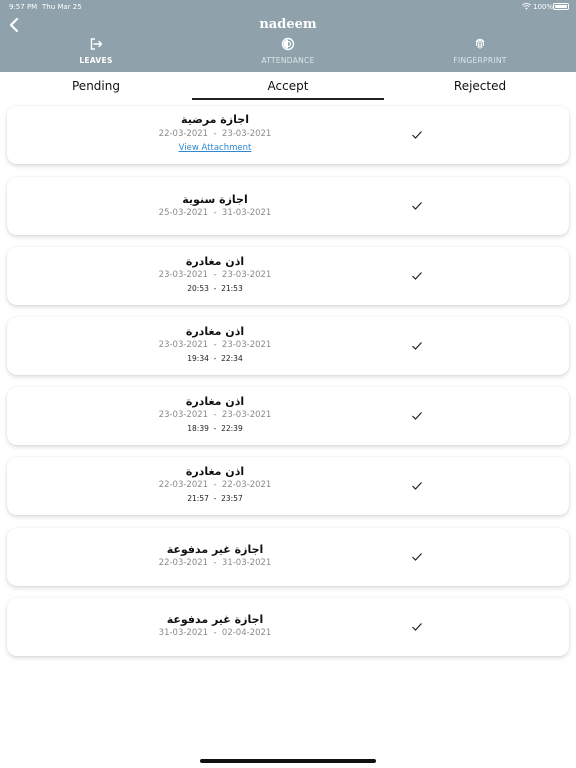 Image resolution: width=576 pixels, height=768 pixels. Describe the element at coordinates (288, 44) in the screenshot. I see `half-circle-icon` at that location.